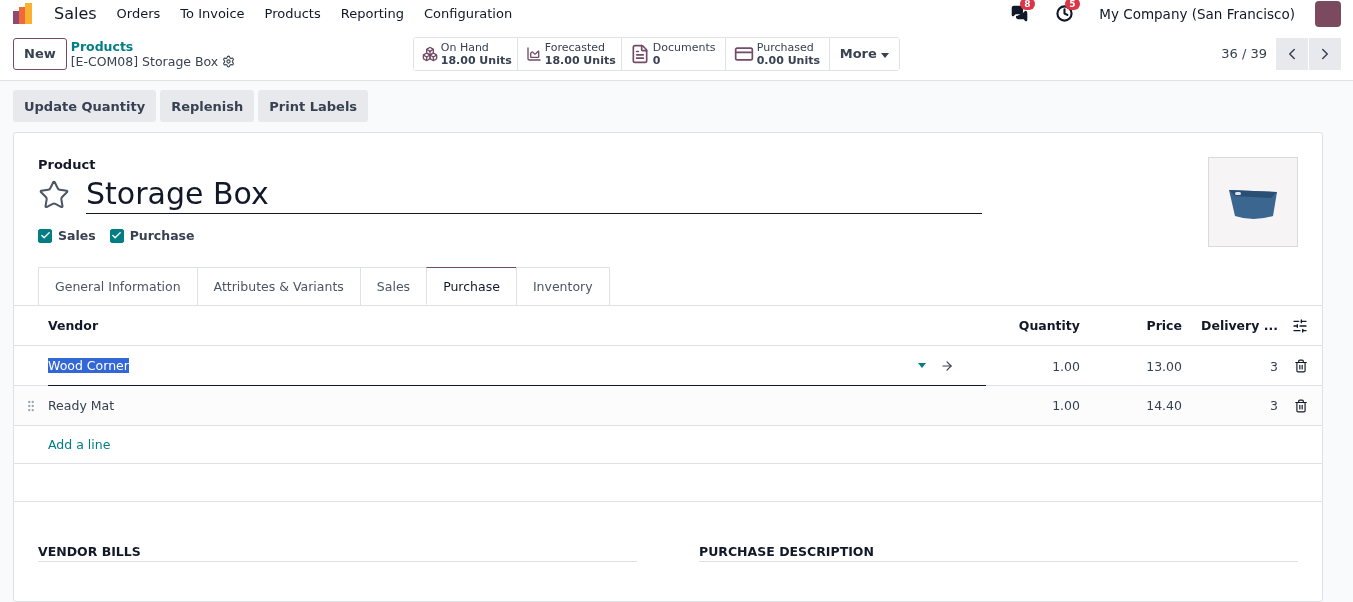 The image size is (1353, 602). Describe the element at coordinates (1020, 14) in the screenshot. I see `chat-icon` at that location.